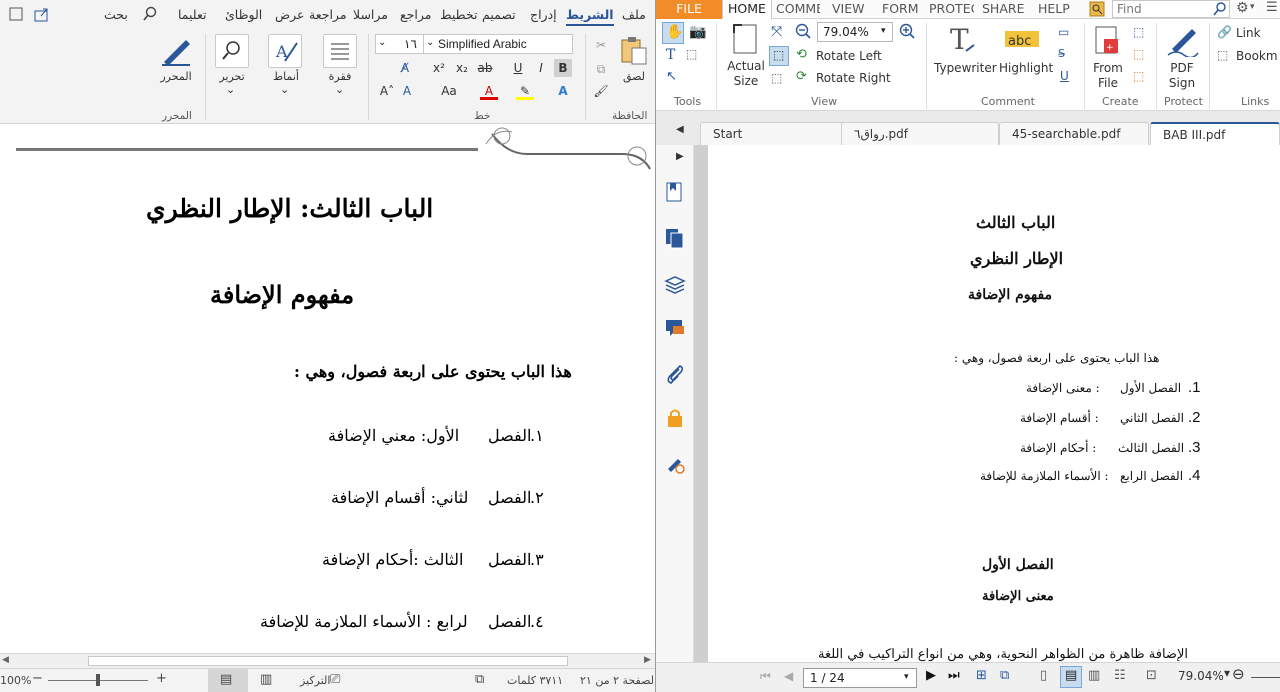 This screenshot has width=1280, height=692. Describe the element at coordinates (563, 68) in the screenshot. I see `bold-icon: B` at that location.